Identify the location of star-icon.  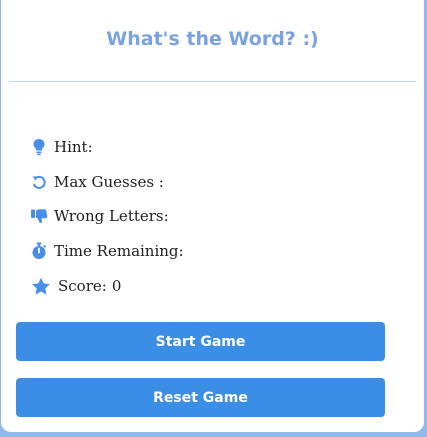
(41, 286).